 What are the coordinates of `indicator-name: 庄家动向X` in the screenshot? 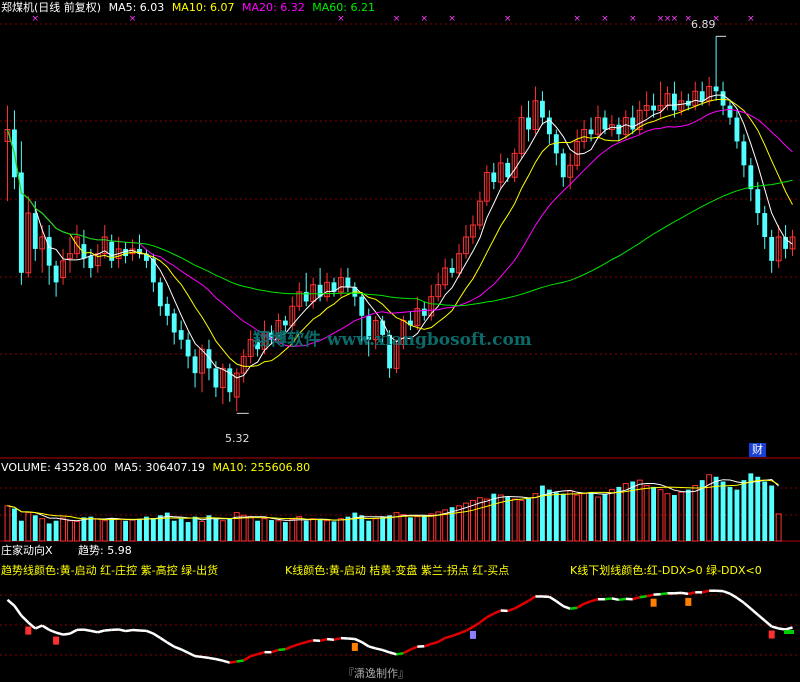 It's located at (27, 550).